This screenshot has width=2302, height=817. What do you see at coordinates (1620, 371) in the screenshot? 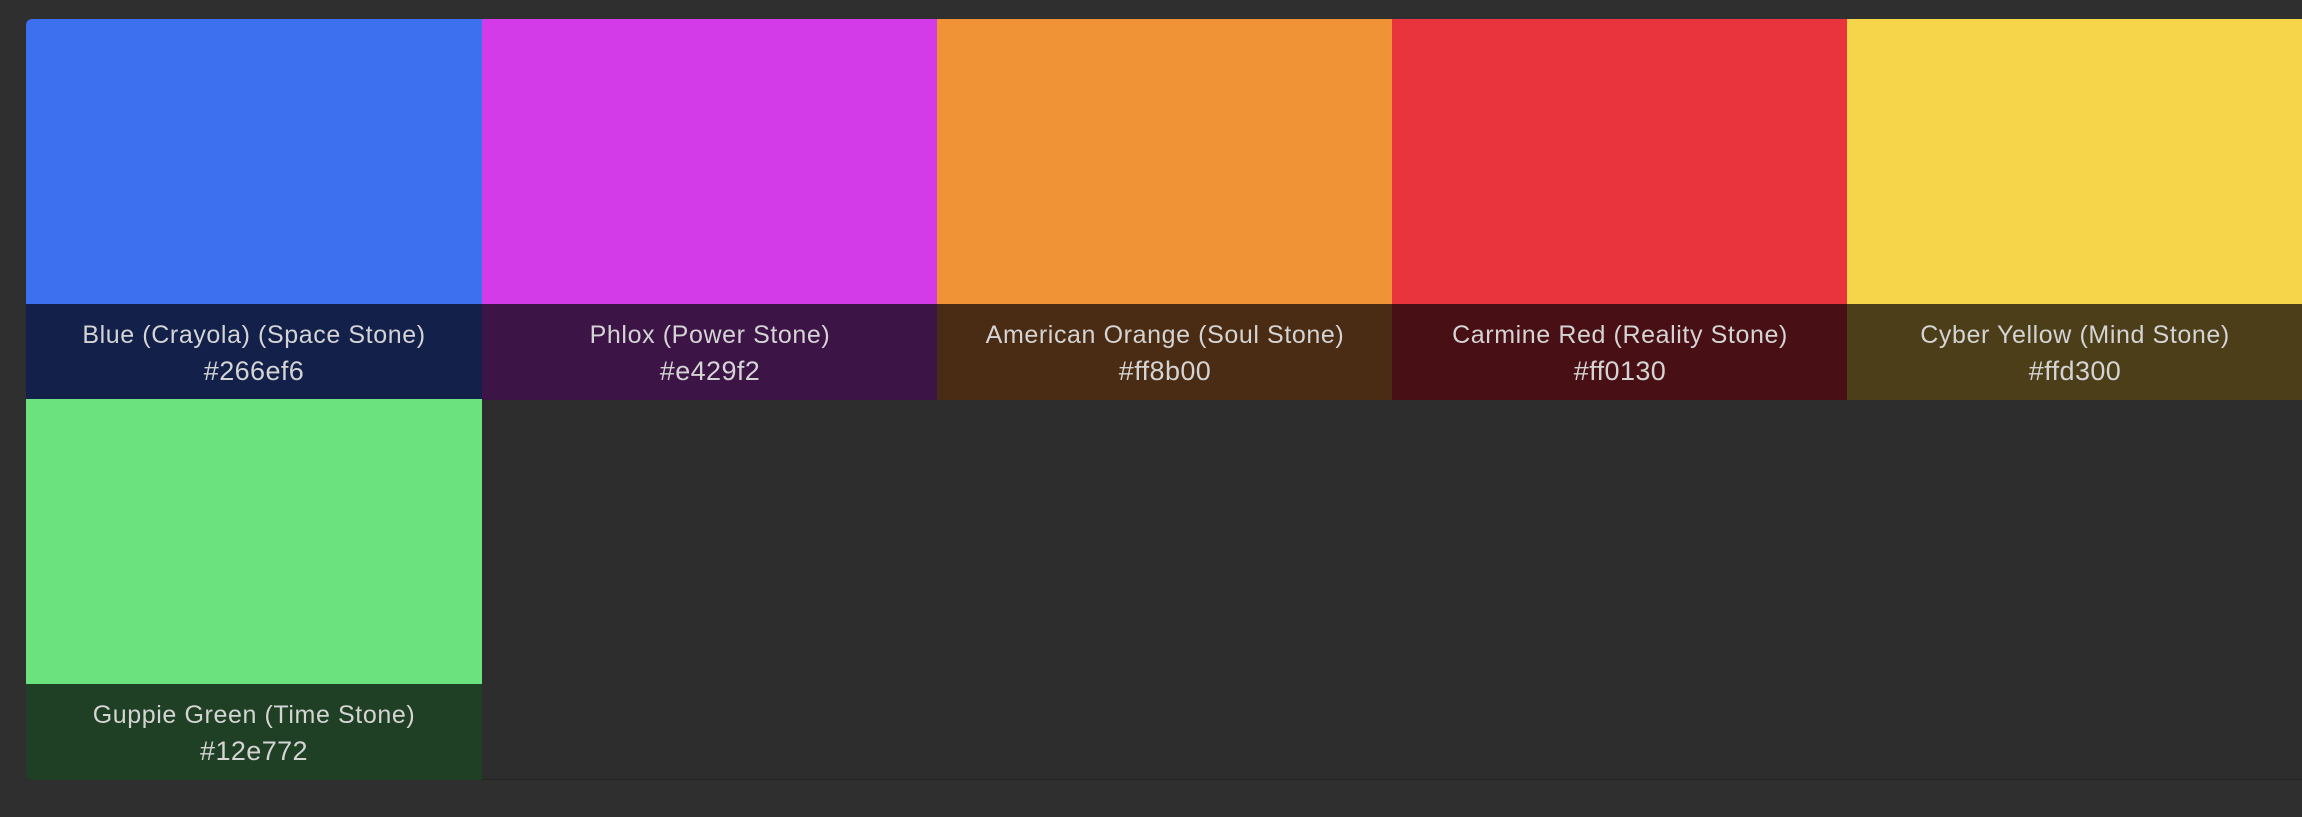
I see `color-hex: #ff0130` at bounding box center [1620, 371].